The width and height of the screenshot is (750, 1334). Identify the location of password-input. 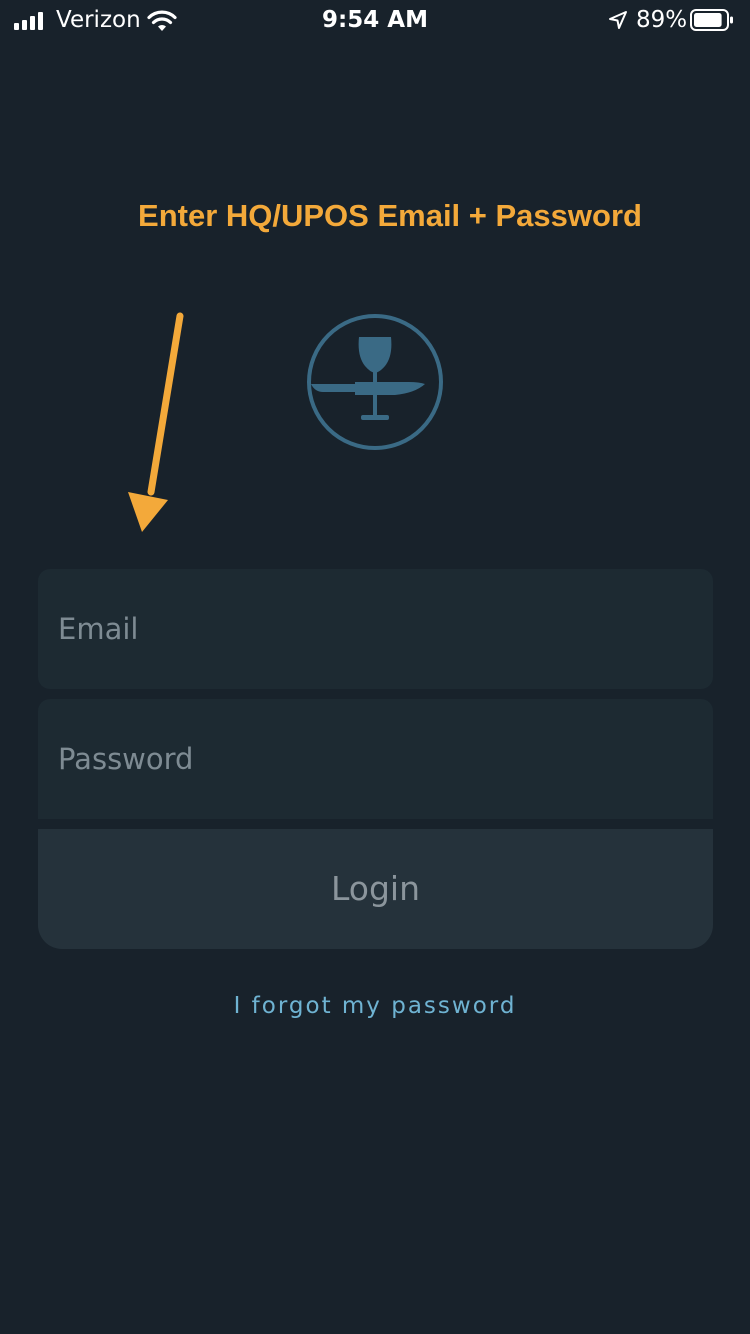
(375, 759).